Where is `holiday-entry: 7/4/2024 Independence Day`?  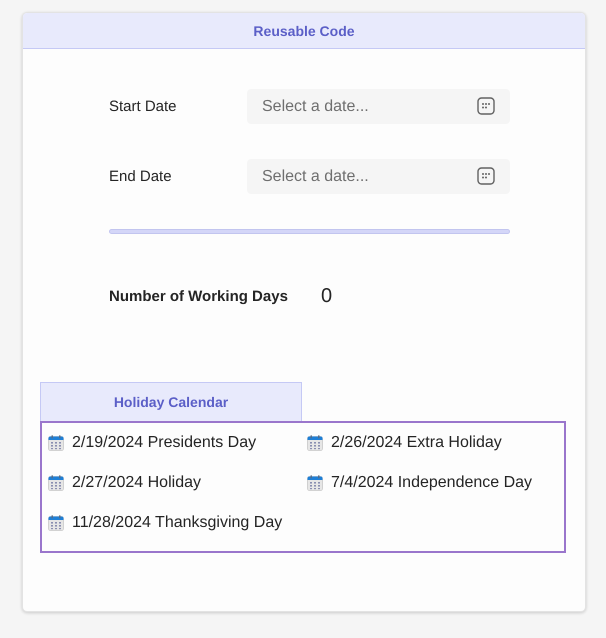
holiday-entry: 7/4/2024 Independence Day is located at coordinates (431, 483).